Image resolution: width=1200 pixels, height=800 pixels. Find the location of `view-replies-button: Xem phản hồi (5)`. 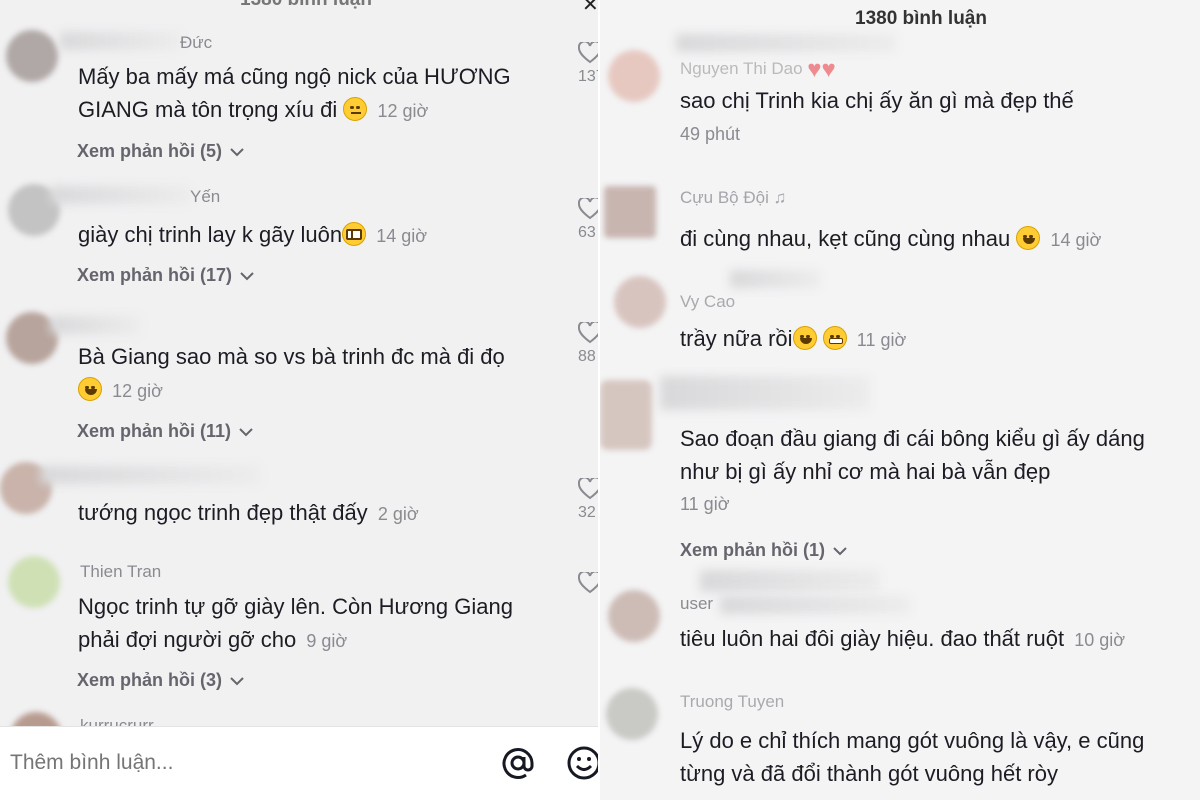

view-replies-button: Xem phản hồi (5) is located at coordinates (161, 151).